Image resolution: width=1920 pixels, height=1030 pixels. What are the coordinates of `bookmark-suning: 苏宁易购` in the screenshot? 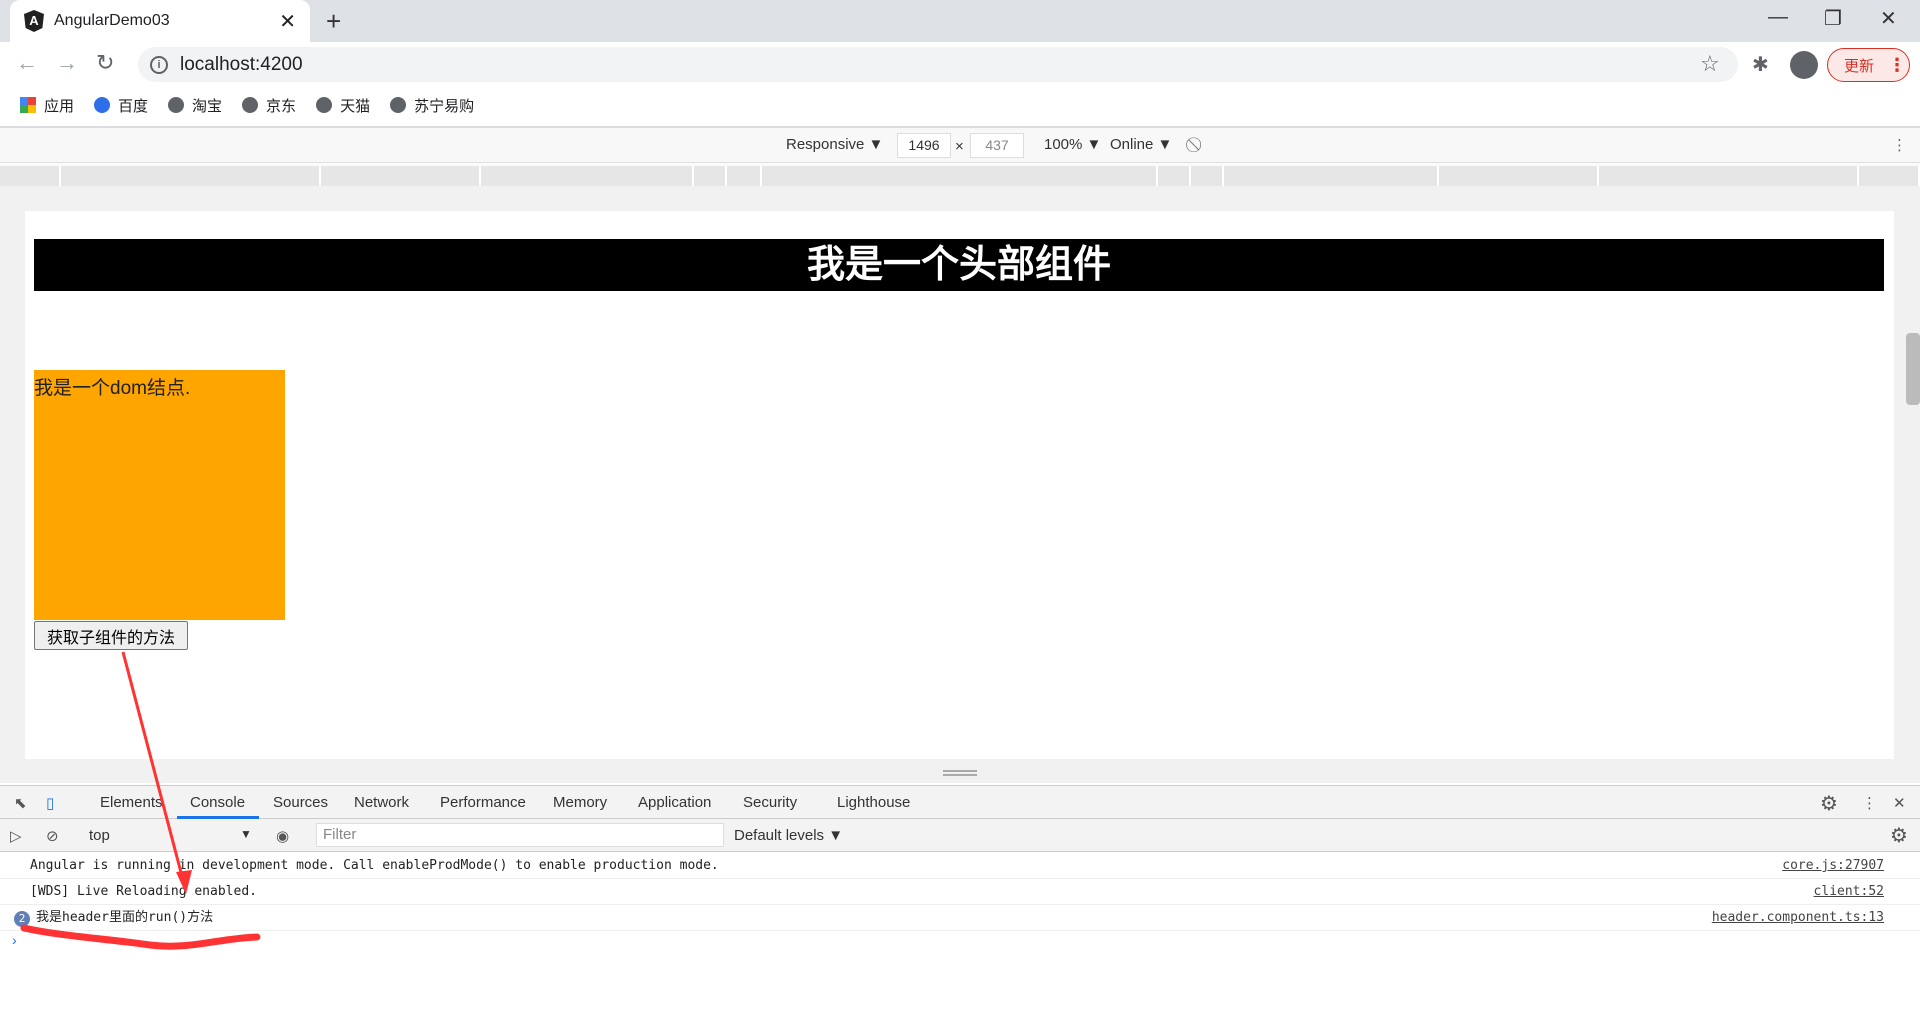 It's located at (432, 105).